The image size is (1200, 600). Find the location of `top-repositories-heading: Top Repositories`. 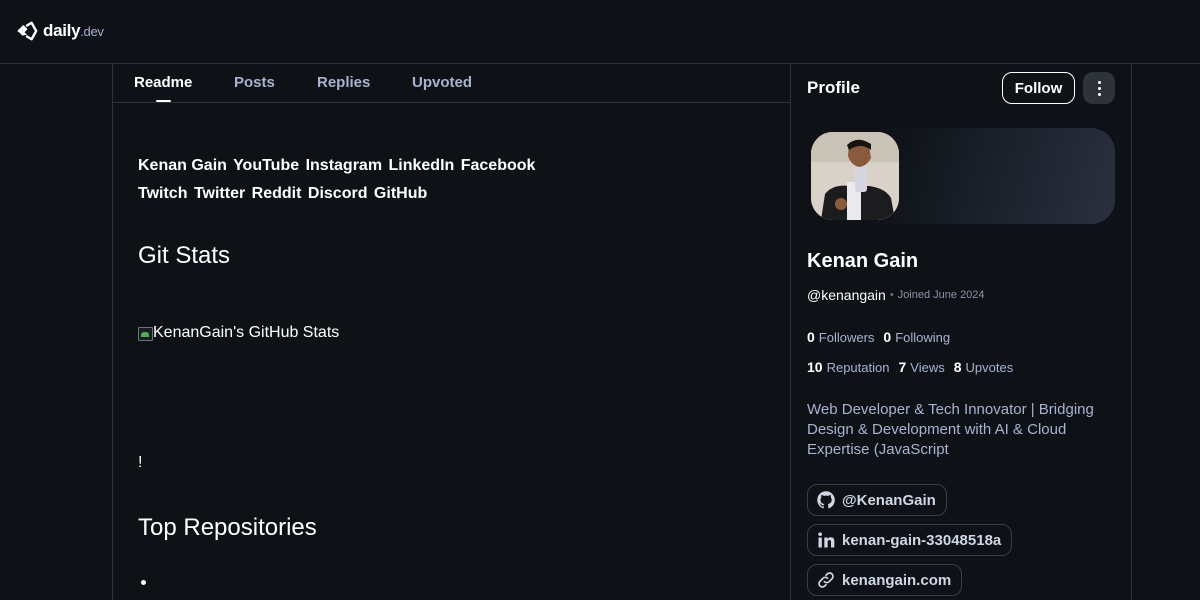

top-repositories-heading: Top Repositories is located at coordinates (227, 527).